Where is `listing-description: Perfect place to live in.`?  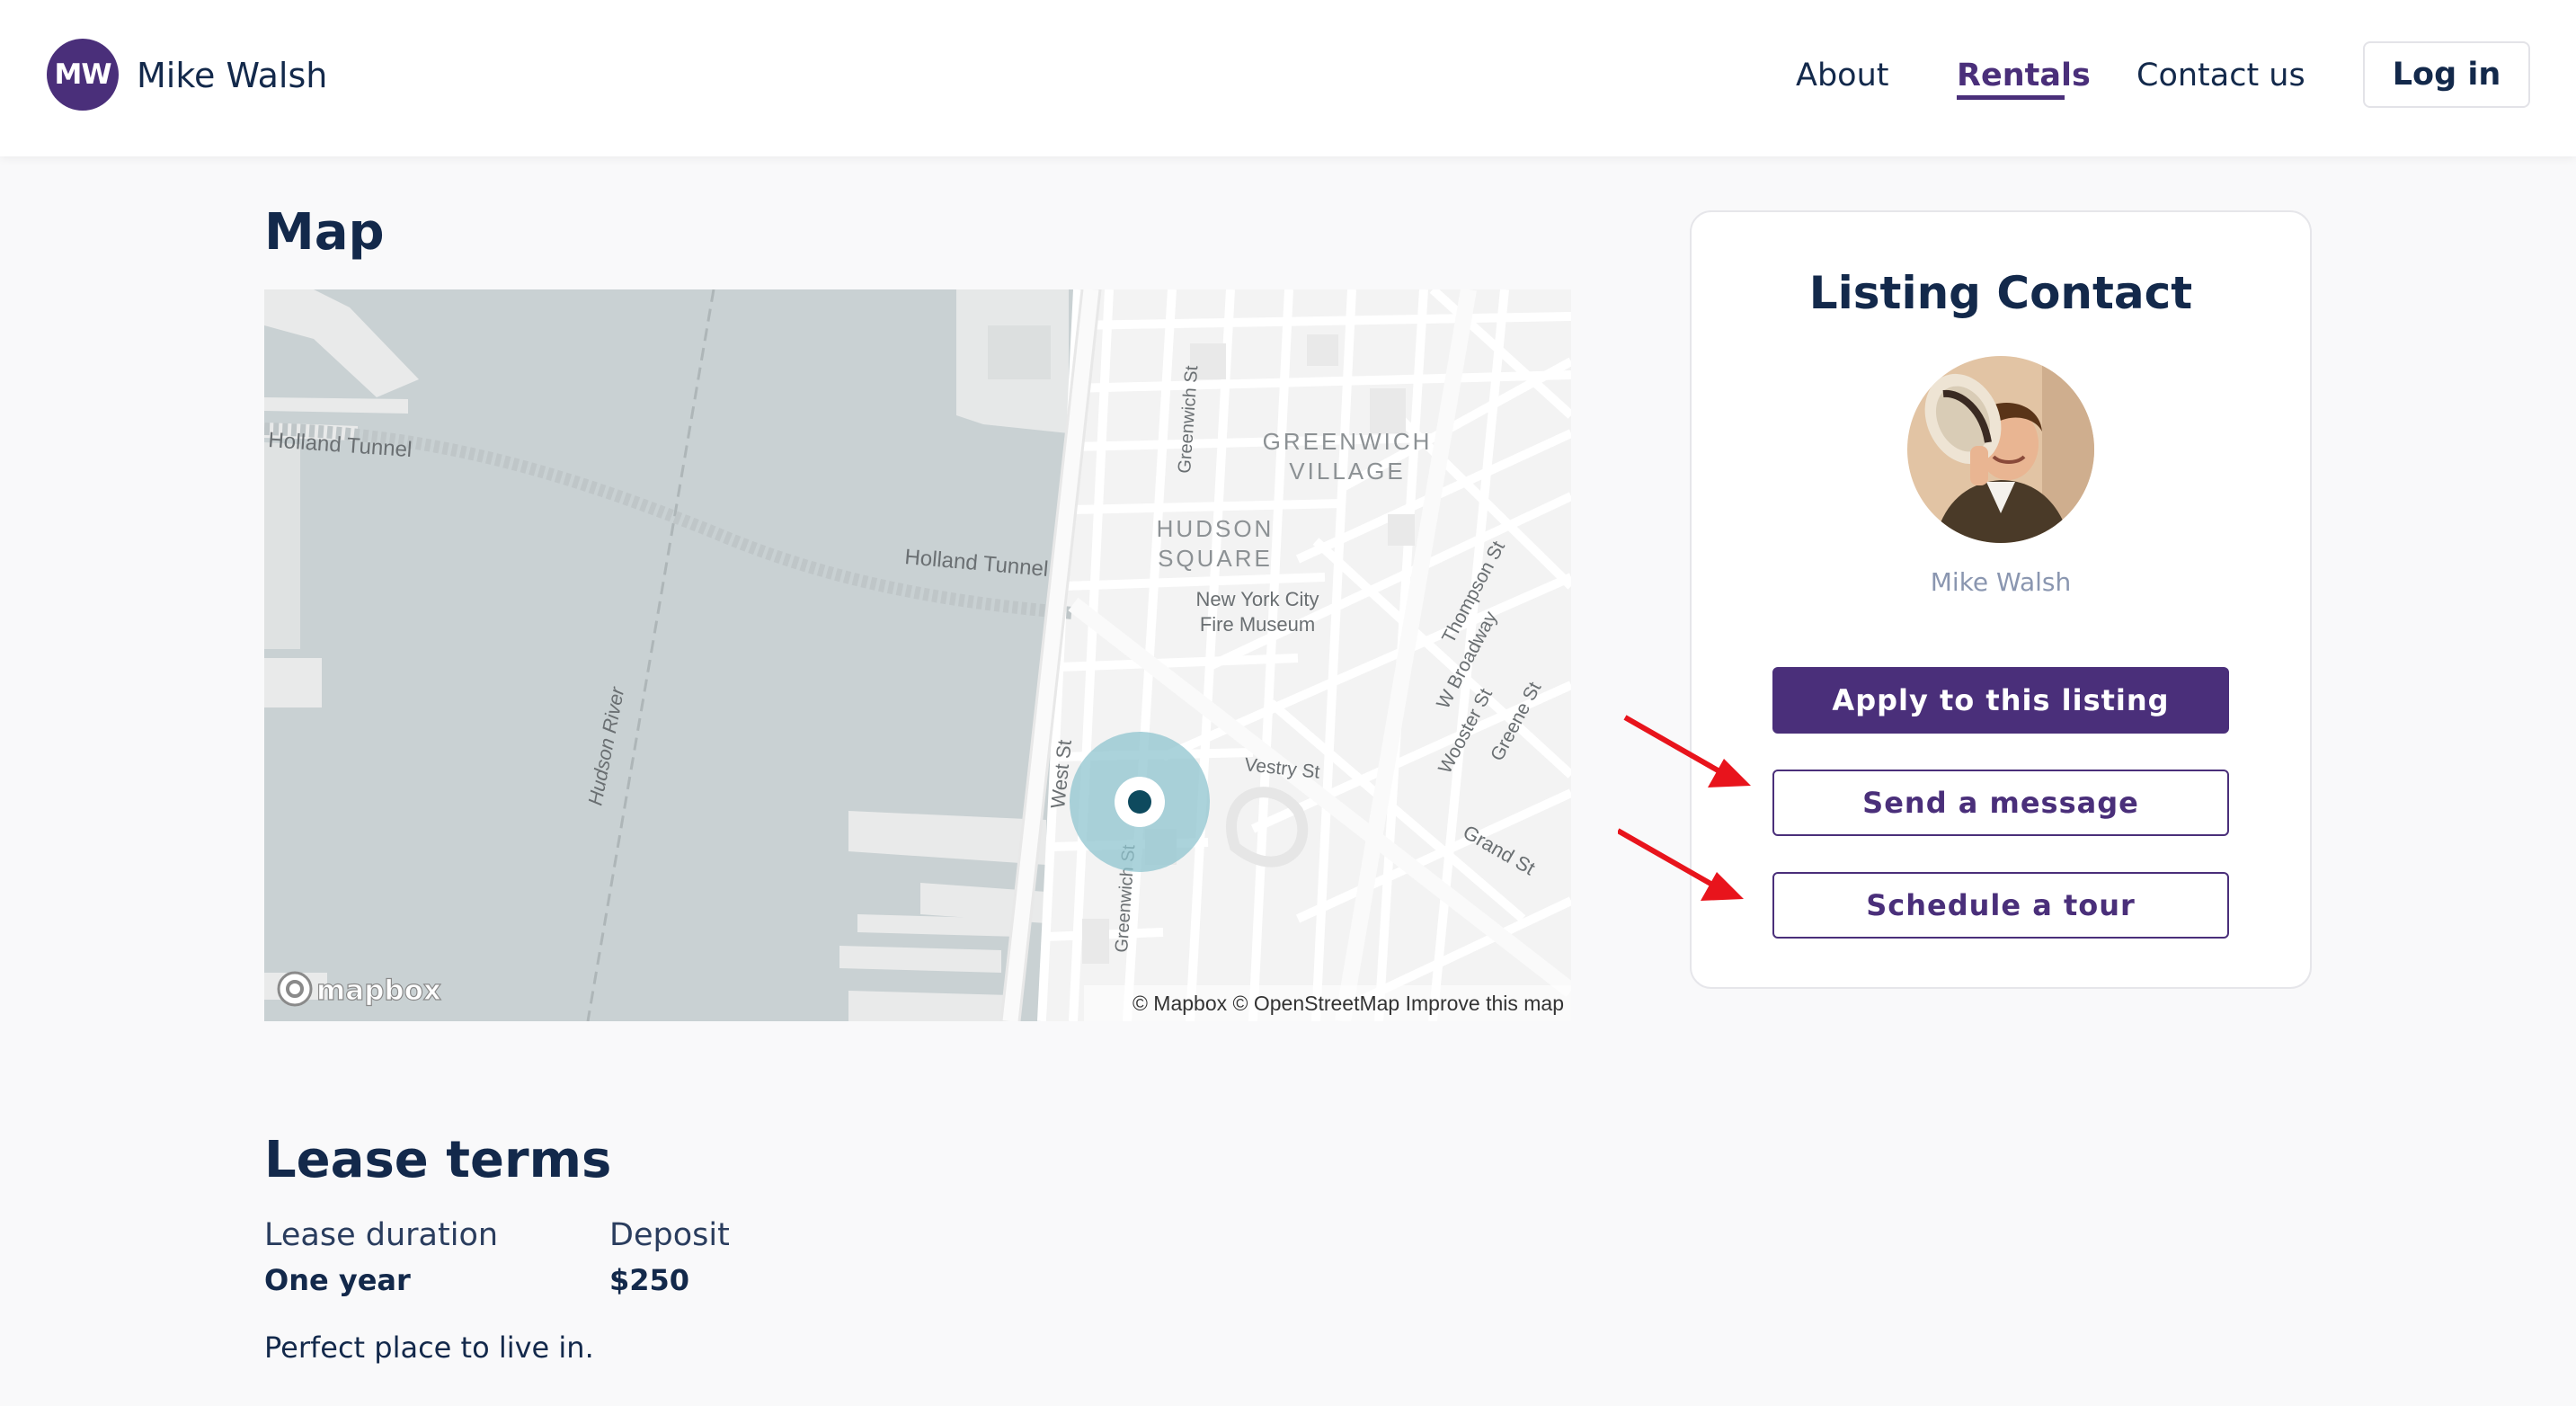 listing-description: Perfect place to live in. is located at coordinates (429, 1348).